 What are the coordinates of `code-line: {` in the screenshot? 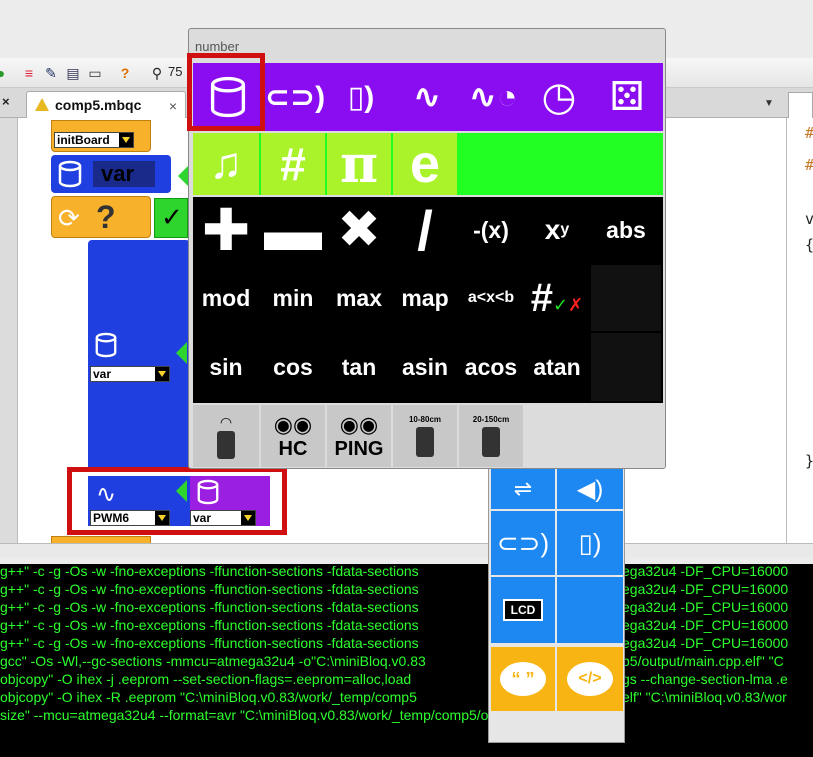 It's located at (809, 245).